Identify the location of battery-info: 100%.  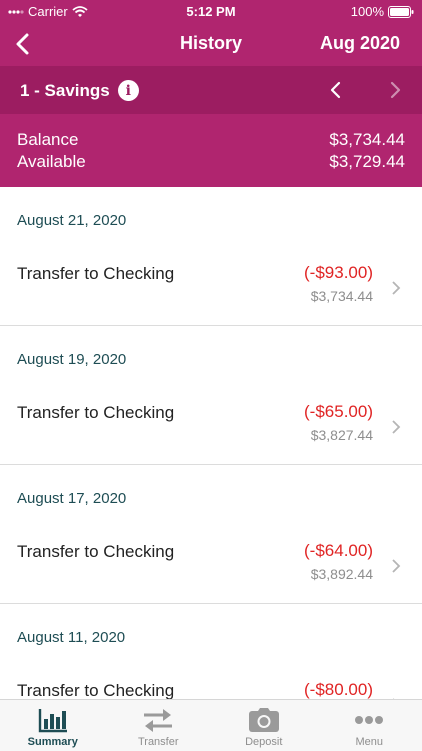
(382, 11).